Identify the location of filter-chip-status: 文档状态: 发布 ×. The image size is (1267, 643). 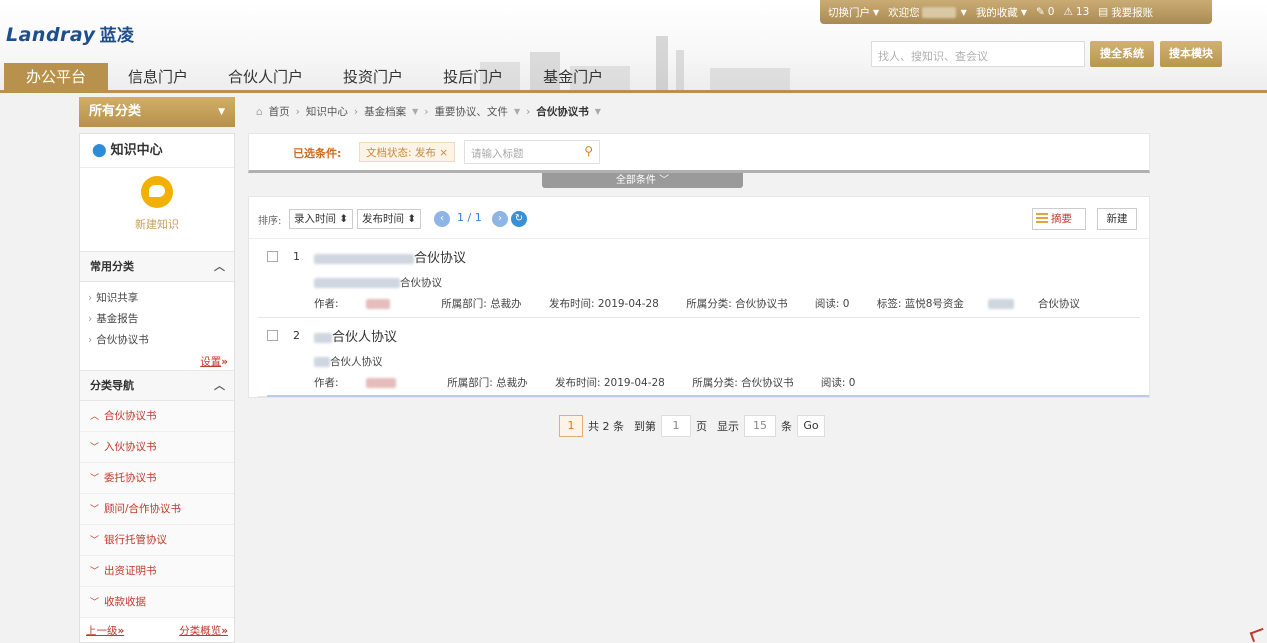
(407, 152).